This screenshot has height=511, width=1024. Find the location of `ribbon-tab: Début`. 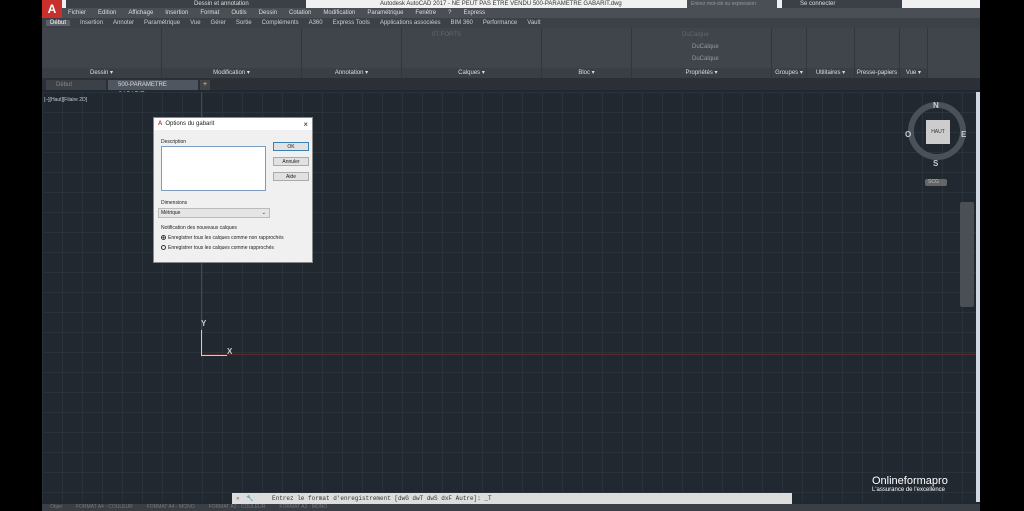

ribbon-tab: Début is located at coordinates (58, 23).